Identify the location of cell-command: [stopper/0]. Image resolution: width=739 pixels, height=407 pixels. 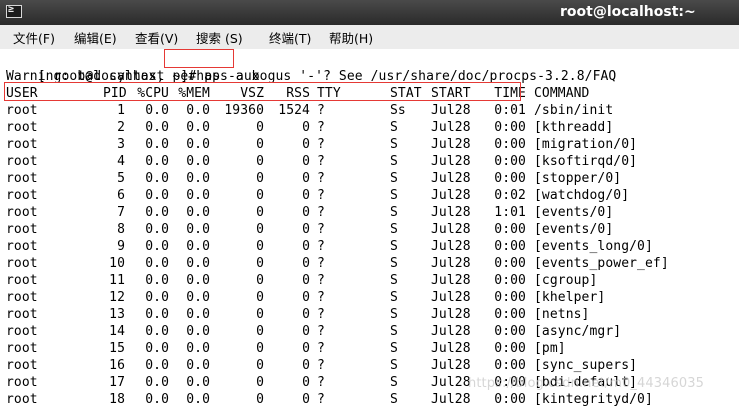
(578, 178).